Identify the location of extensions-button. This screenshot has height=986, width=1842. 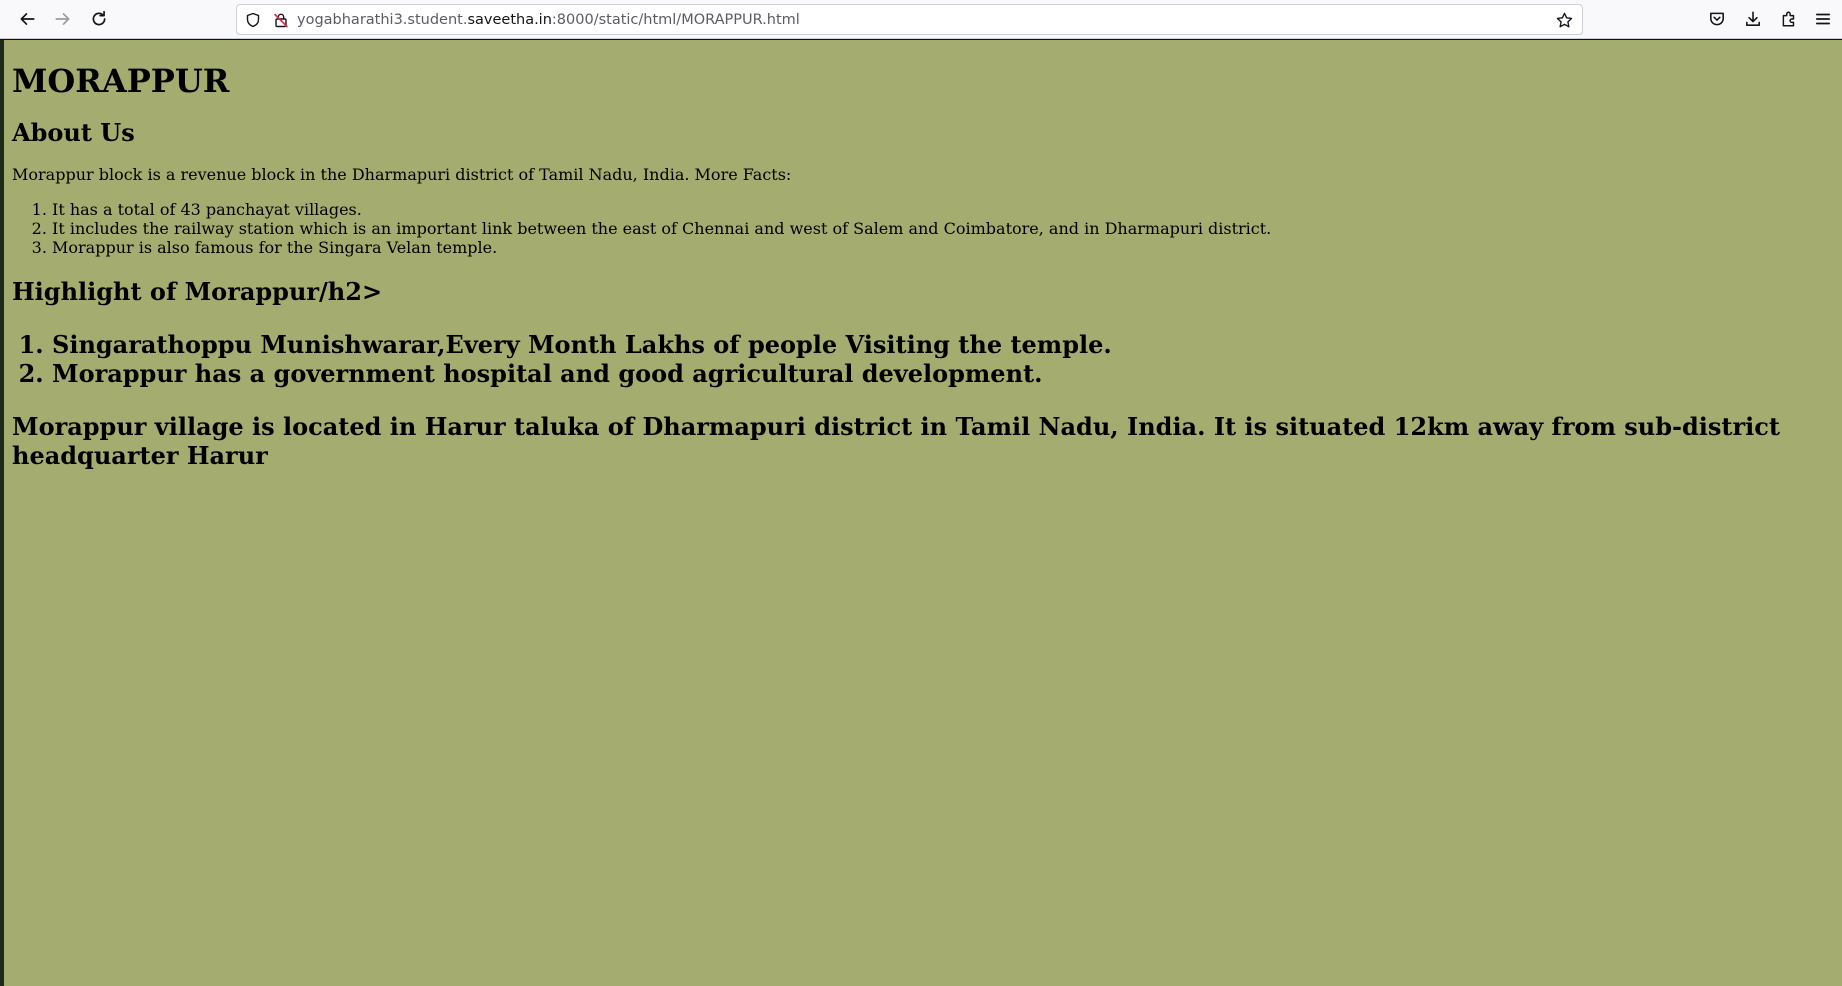
(1789, 19).